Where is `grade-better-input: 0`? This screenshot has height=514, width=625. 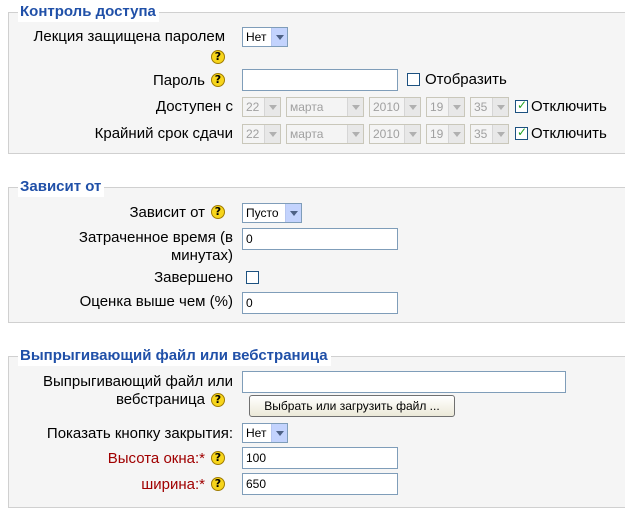
grade-better-input: 0 is located at coordinates (320, 303).